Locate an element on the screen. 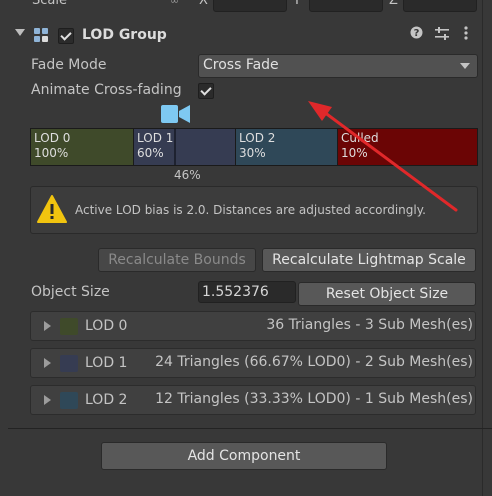 This screenshot has height=496, width=492. lod0-info: 36 Triangles - 3 Sub Mesh(es) is located at coordinates (369, 325).